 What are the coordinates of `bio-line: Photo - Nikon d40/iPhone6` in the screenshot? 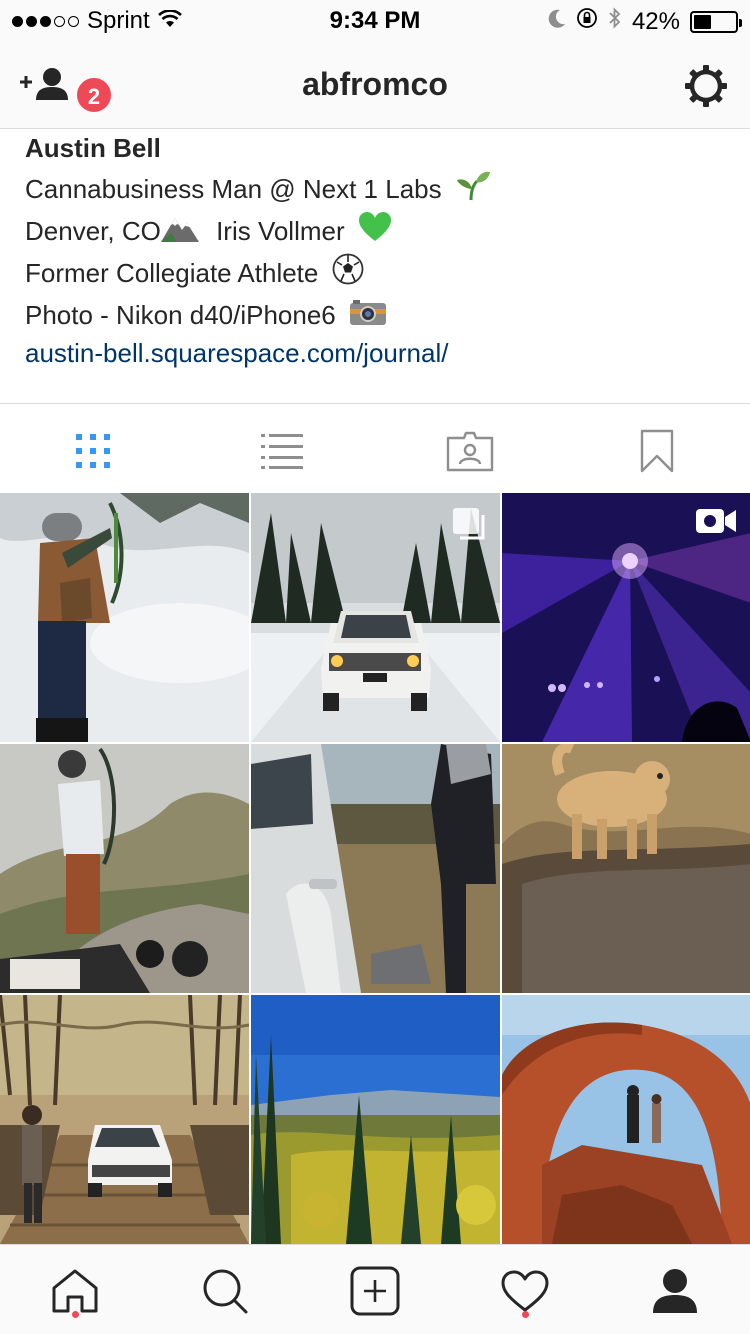 It's located at (375, 315).